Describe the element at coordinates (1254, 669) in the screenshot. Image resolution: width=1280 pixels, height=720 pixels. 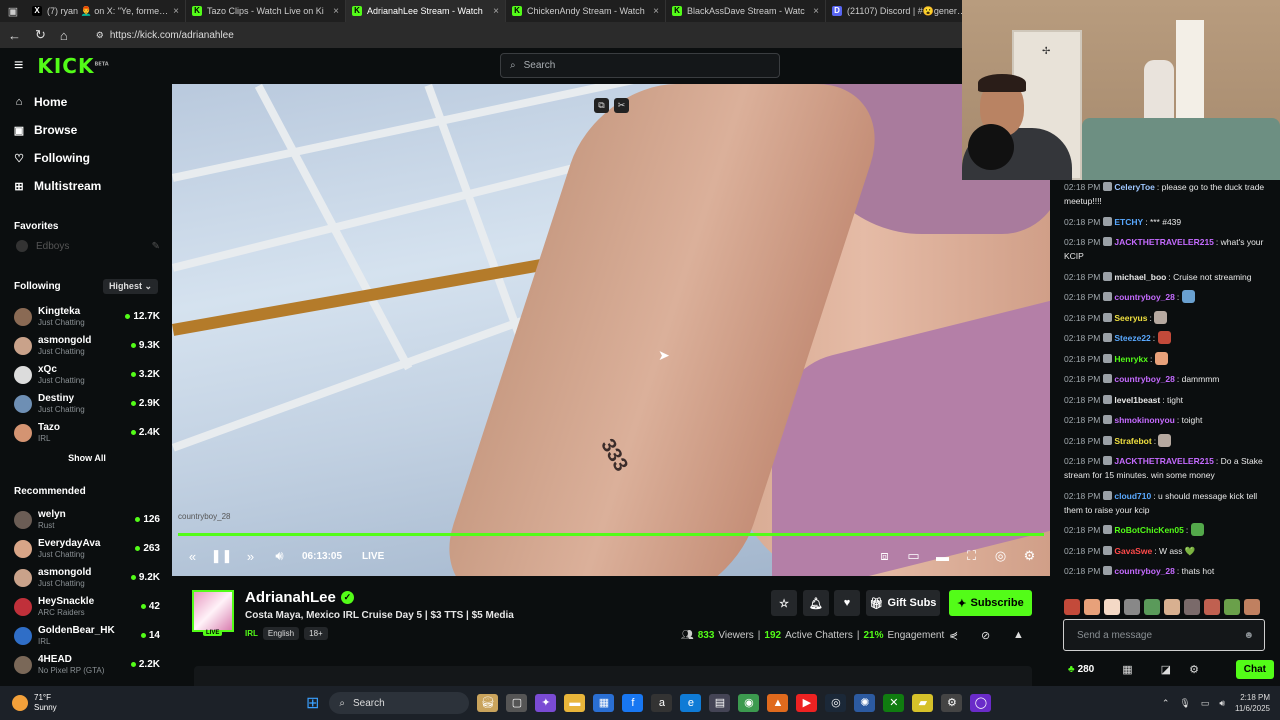
I see `chat-send-button: Chat` at that location.